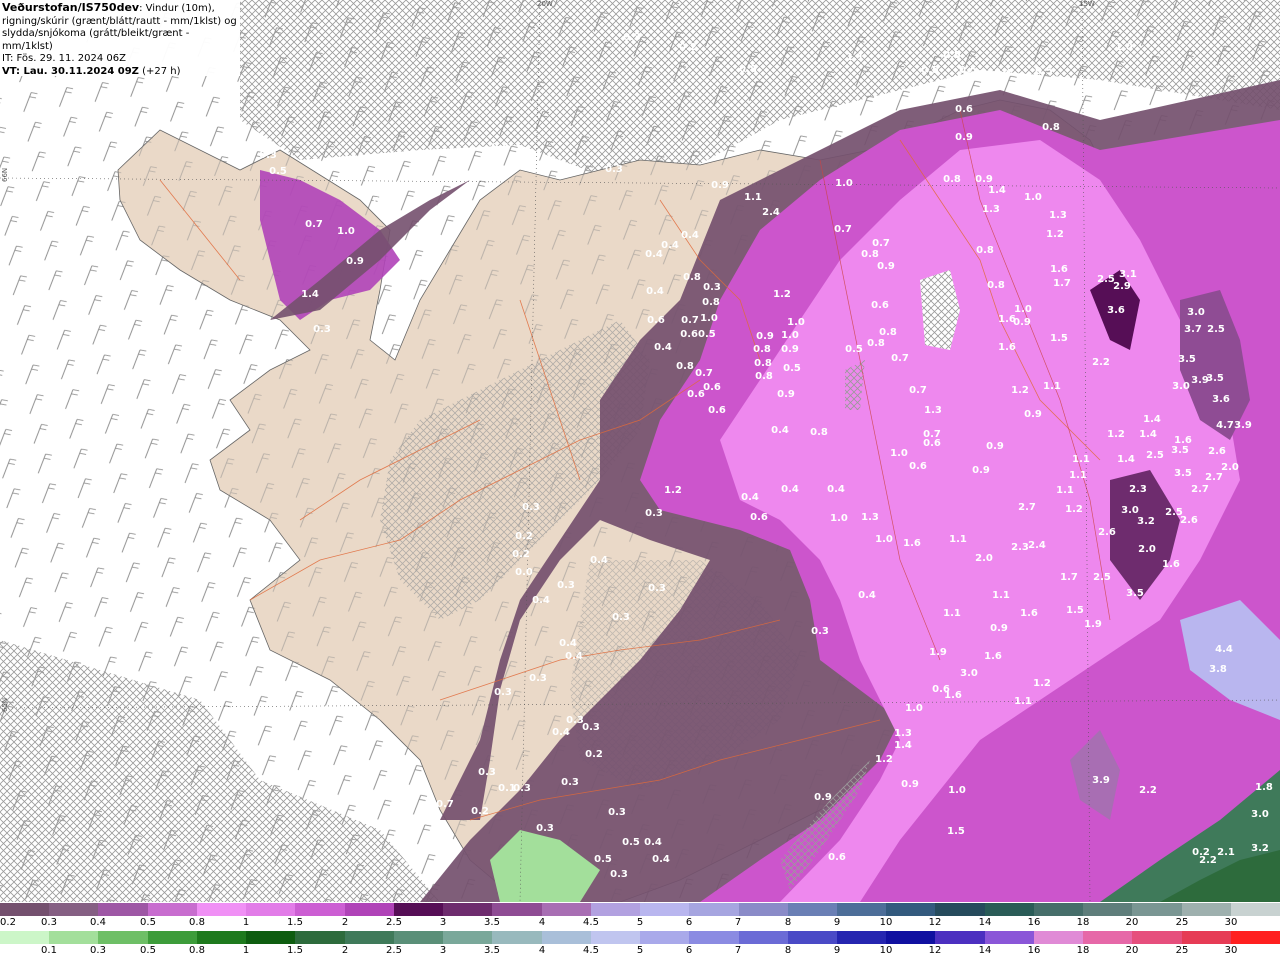 This screenshot has width=1280, height=960. What do you see at coordinates (1200, 380) in the screenshot?
I see `precip-value-label: 3.9` at bounding box center [1200, 380].